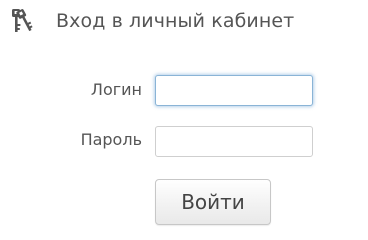 This screenshot has height=240, width=368. Describe the element at coordinates (213, 202) in the screenshot. I see `login-button: Войти` at that location.